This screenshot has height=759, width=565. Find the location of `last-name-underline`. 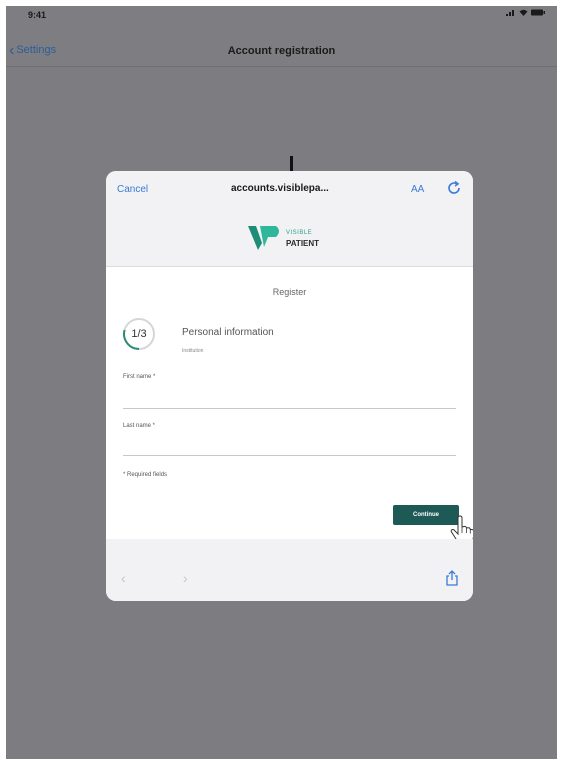

last-name-underline is located at coordinates (289, 455).